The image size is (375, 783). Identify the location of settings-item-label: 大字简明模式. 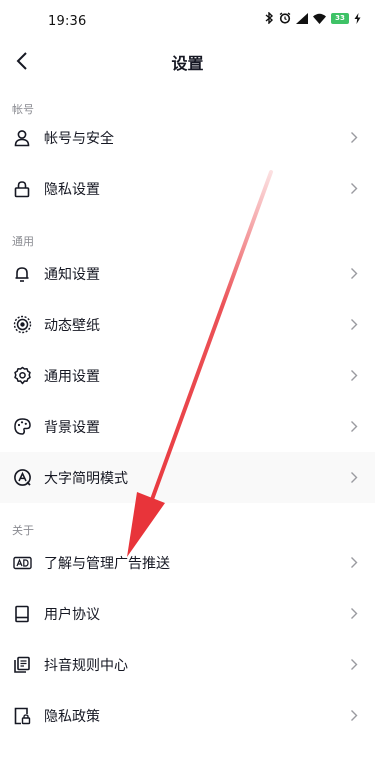
(86, 478).